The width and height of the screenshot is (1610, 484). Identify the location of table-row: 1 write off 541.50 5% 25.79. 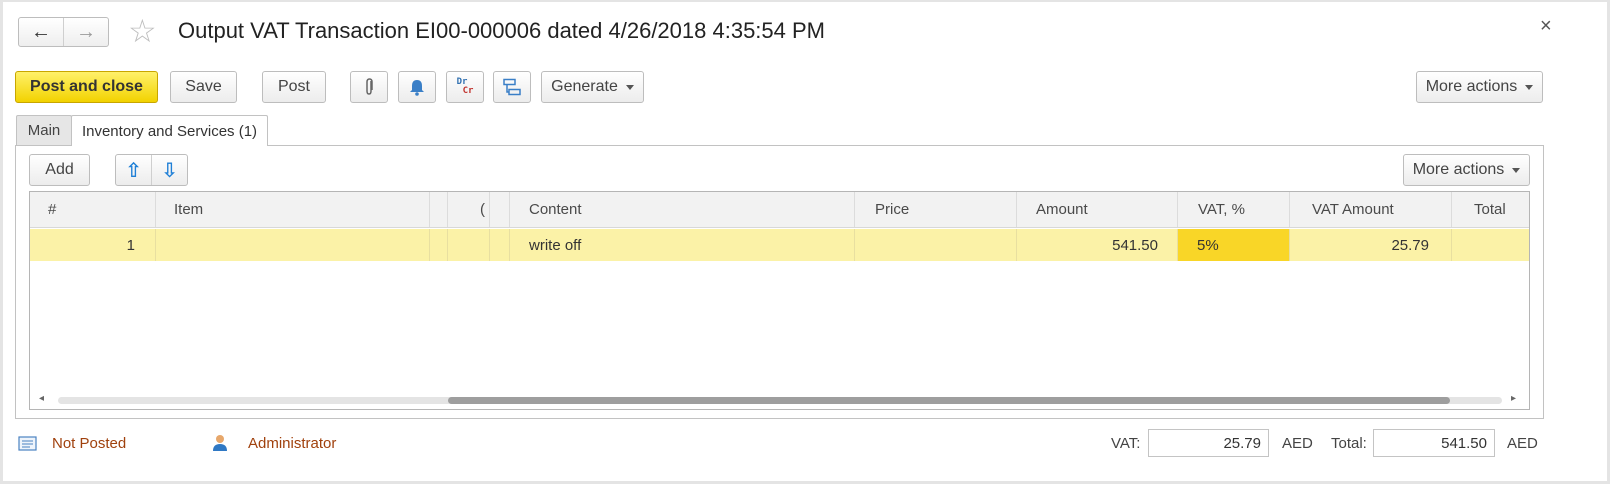
(779, 245).